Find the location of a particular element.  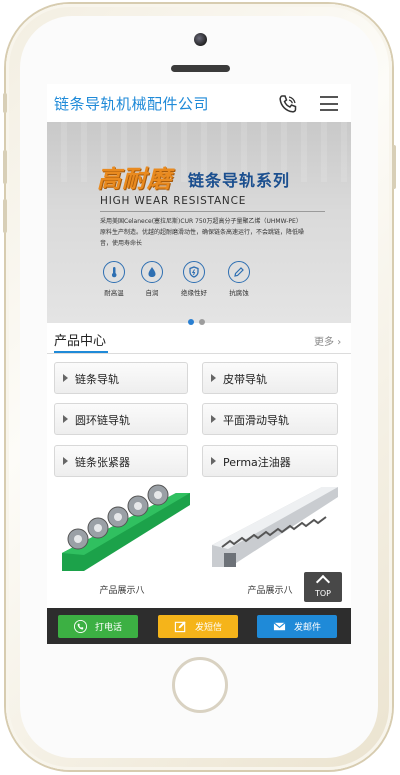

chevron-up-icon is located at coordinates (323, 582).